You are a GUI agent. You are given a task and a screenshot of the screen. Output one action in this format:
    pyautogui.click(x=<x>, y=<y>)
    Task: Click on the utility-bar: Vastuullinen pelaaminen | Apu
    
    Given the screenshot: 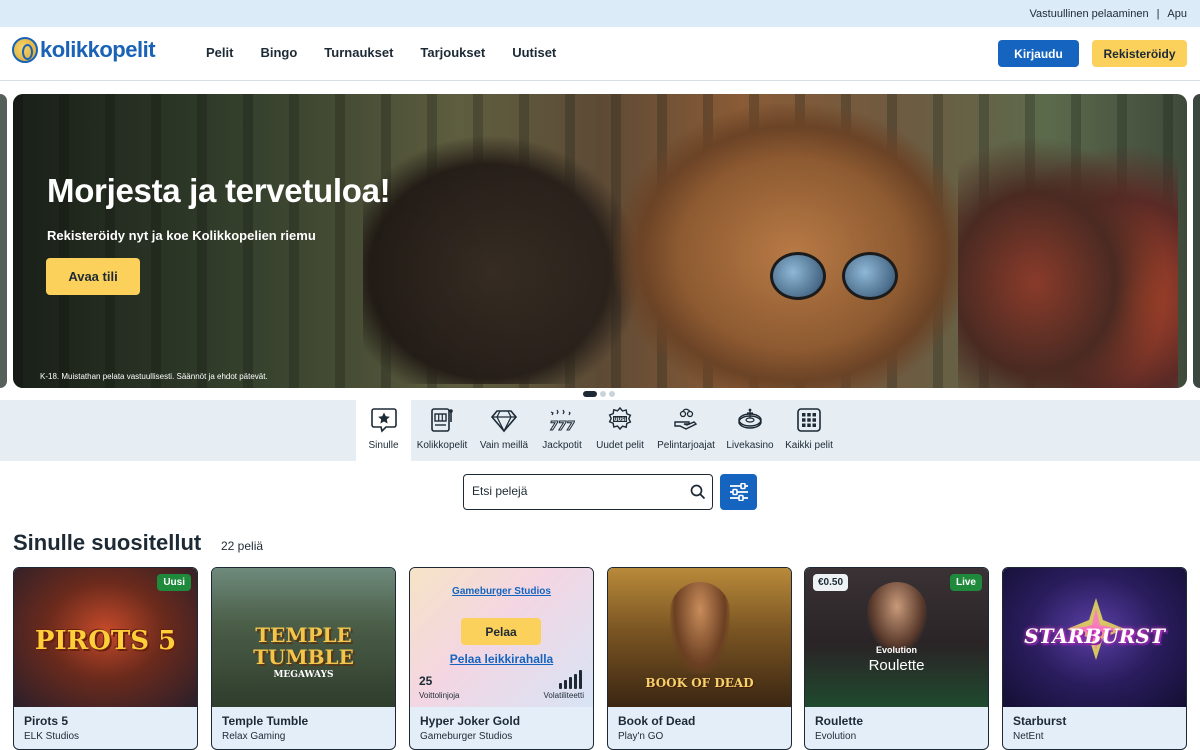 What is the action you would take?
    pyautogui.click(x=600, y=13)
    